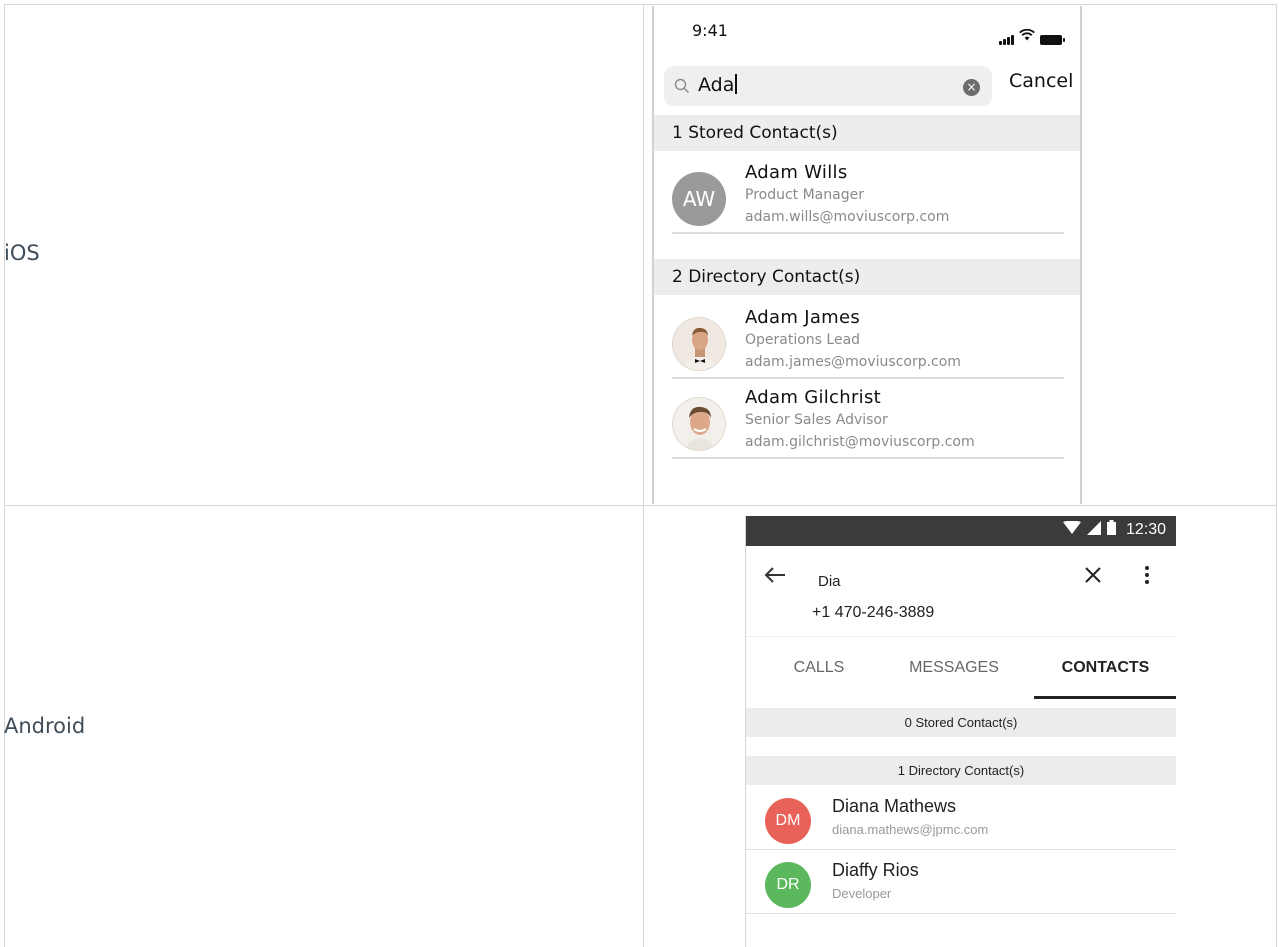 The width and height of the screenshot is (1279, 947). I want to click on table-column-divider, so click(643, 475).